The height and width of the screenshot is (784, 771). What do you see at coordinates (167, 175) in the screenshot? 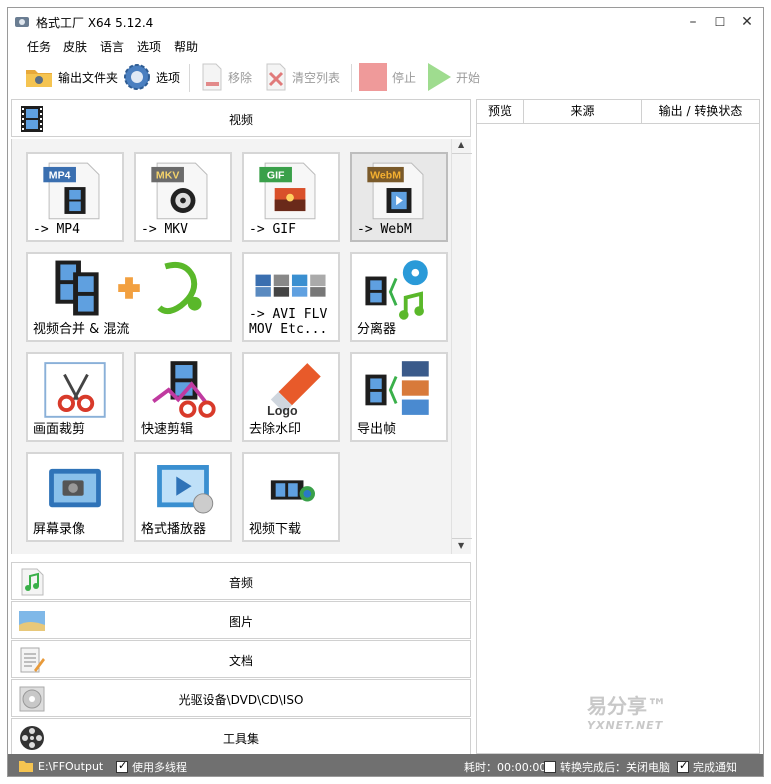
I see `mkv-badge: MKV` at bounding box center [167, 175].